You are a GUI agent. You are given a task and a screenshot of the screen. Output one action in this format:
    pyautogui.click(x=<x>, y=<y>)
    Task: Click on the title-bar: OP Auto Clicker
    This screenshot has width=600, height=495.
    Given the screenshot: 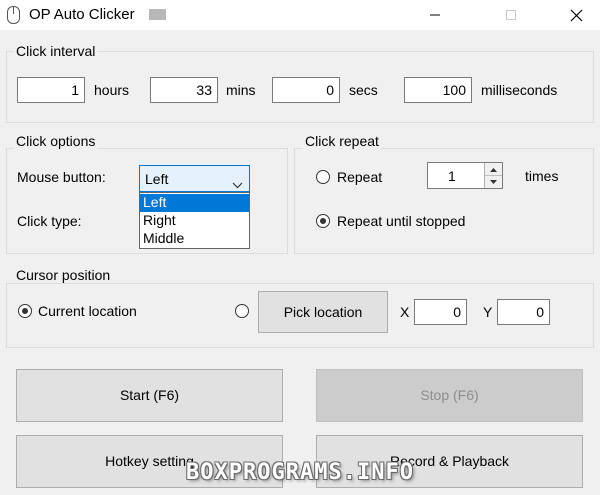 What is the action you would take?
    pyautogui.click(x=300, y=15)
    